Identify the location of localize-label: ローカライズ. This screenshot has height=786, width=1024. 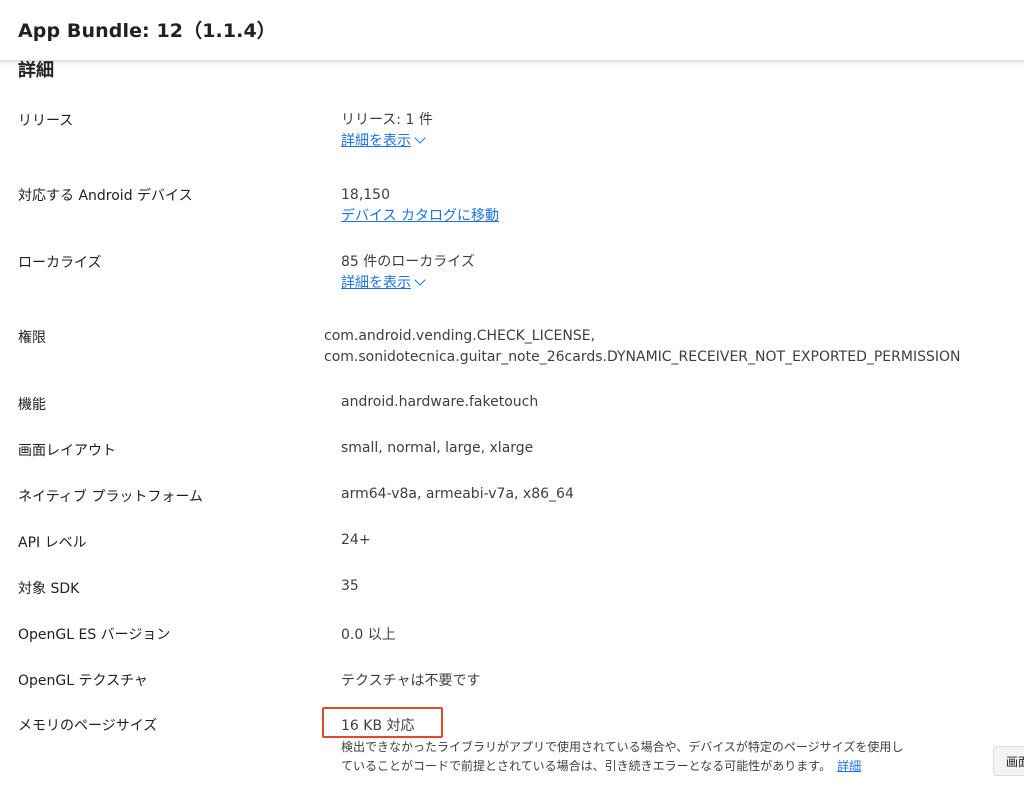
(60, 263).